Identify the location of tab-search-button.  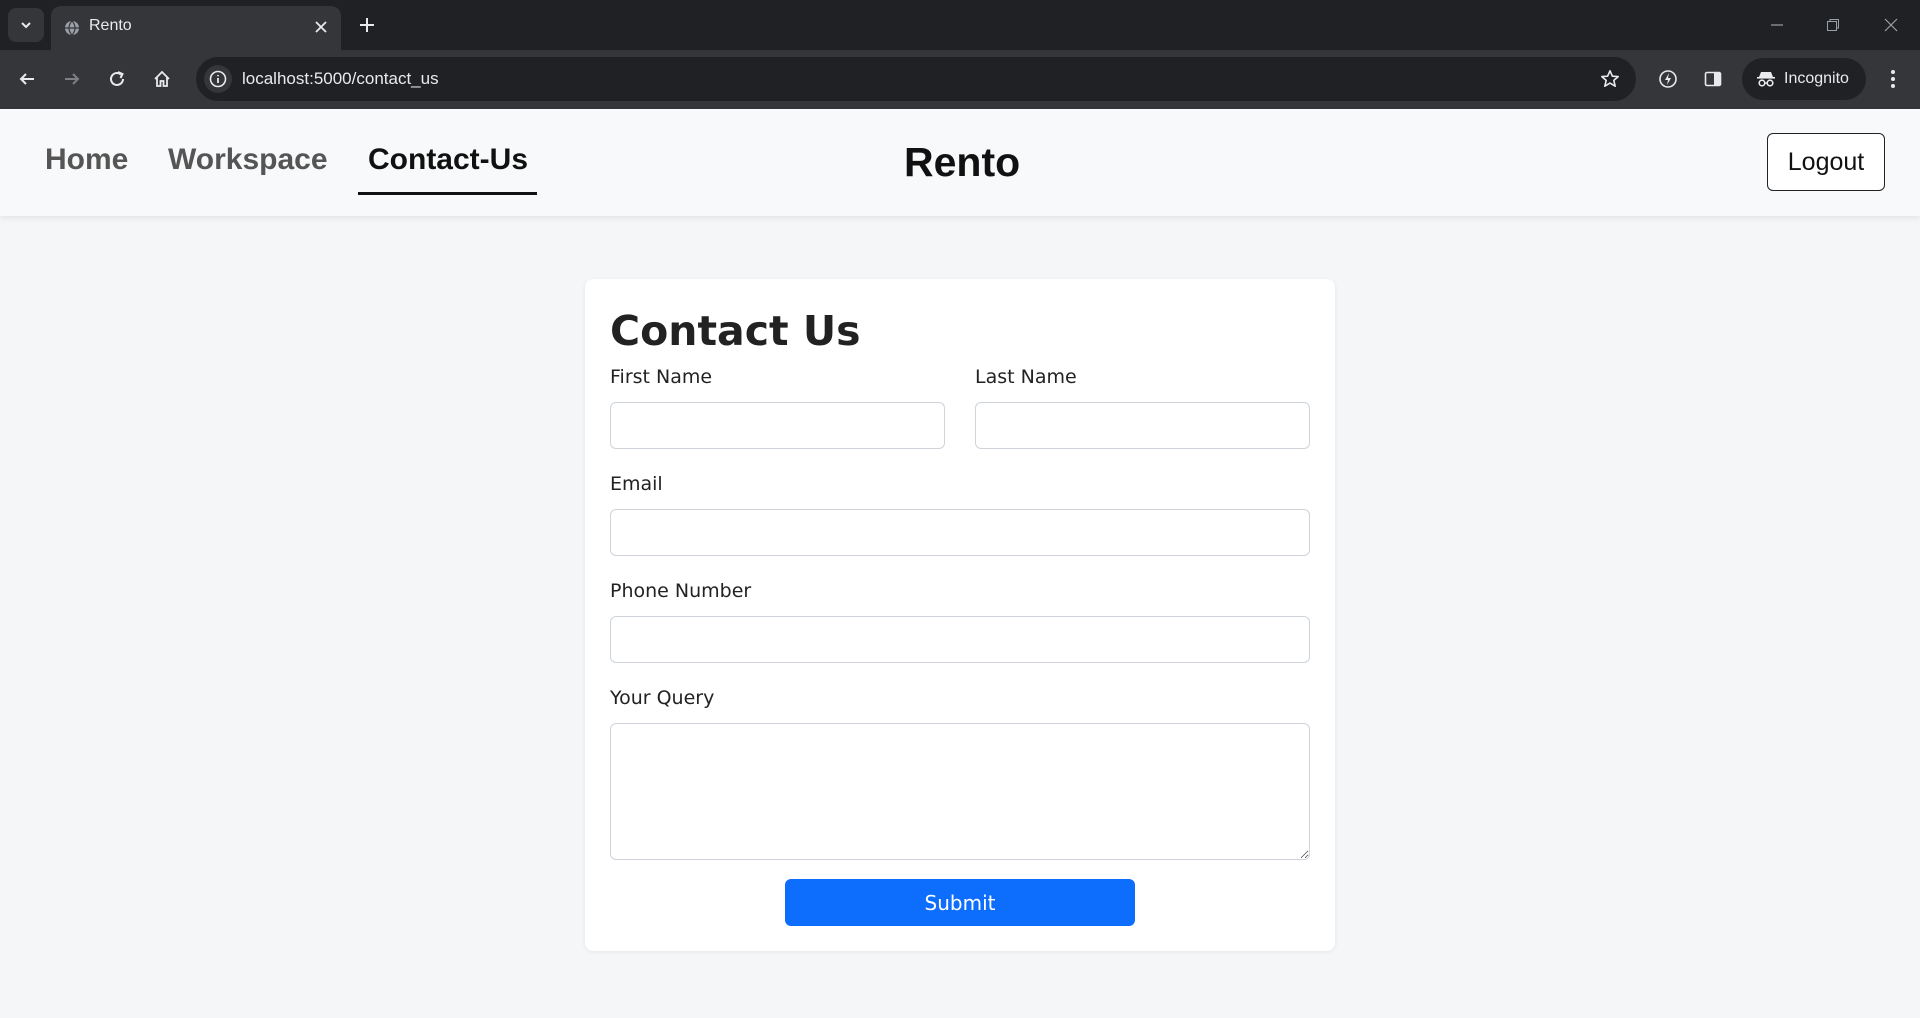
(26, 25).